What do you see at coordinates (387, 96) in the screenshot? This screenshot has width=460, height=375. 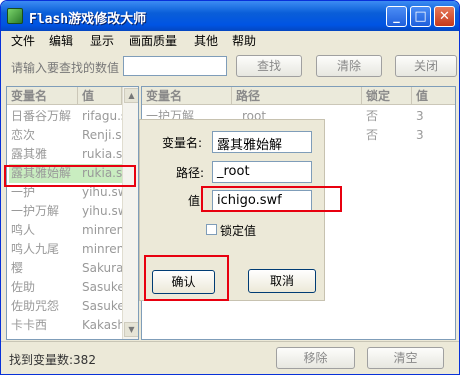 I see `col-header-lock: 锁定` at bounding box center [387, 96].